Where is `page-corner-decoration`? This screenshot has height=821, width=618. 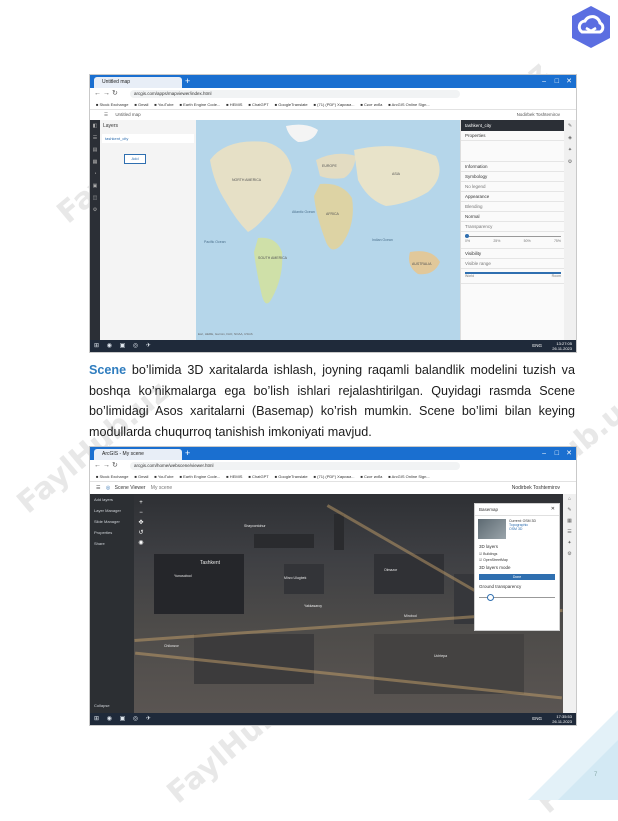
page-corner-decoration is located at coordinates (573, 755).